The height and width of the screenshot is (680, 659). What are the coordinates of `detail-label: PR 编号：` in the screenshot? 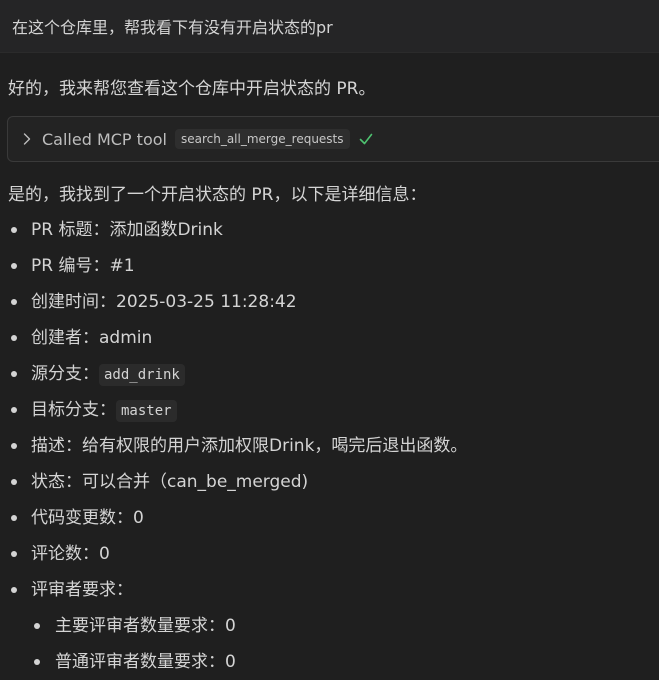 It's located at (70, 266).